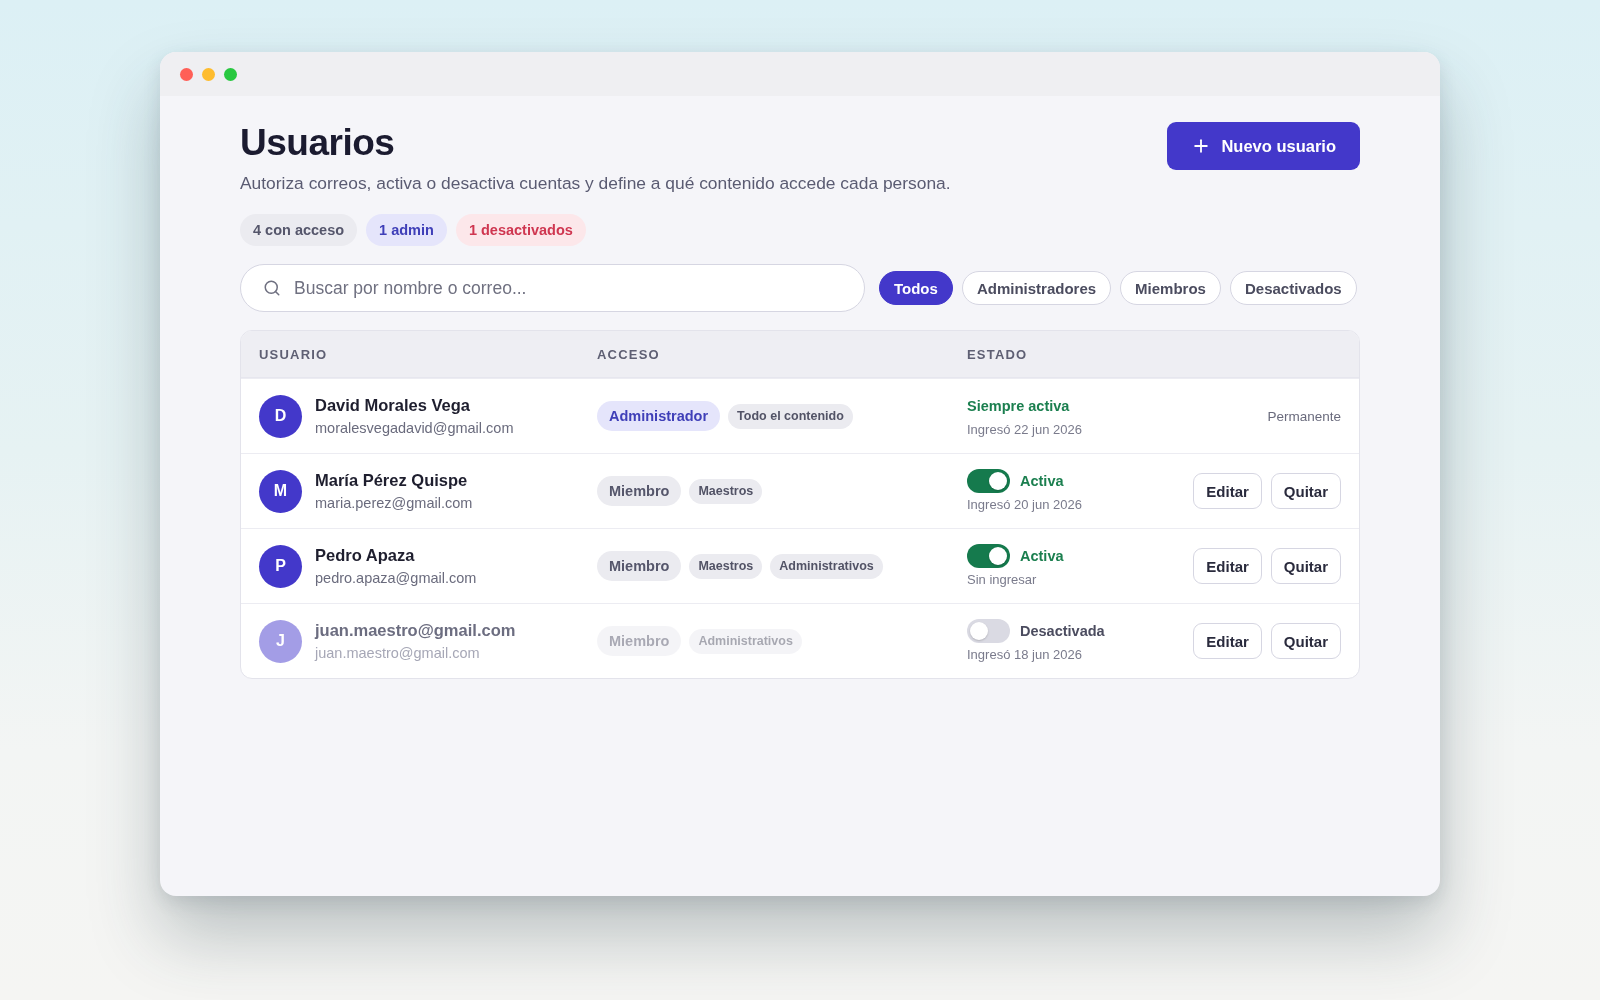  Describe the element at coordinates (415, 629) in the screenshot. I see `user-name: juan.maestro@gmail.com` at that location.